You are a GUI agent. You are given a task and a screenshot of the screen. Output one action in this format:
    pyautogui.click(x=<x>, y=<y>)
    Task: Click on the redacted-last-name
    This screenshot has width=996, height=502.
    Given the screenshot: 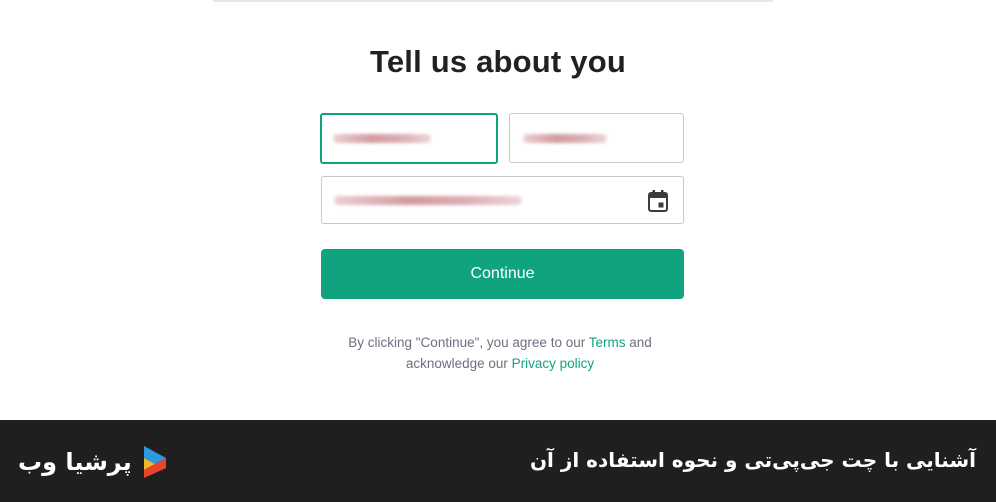 What is the action you would take?
    pyautogui.click(x=565, y=138)
    